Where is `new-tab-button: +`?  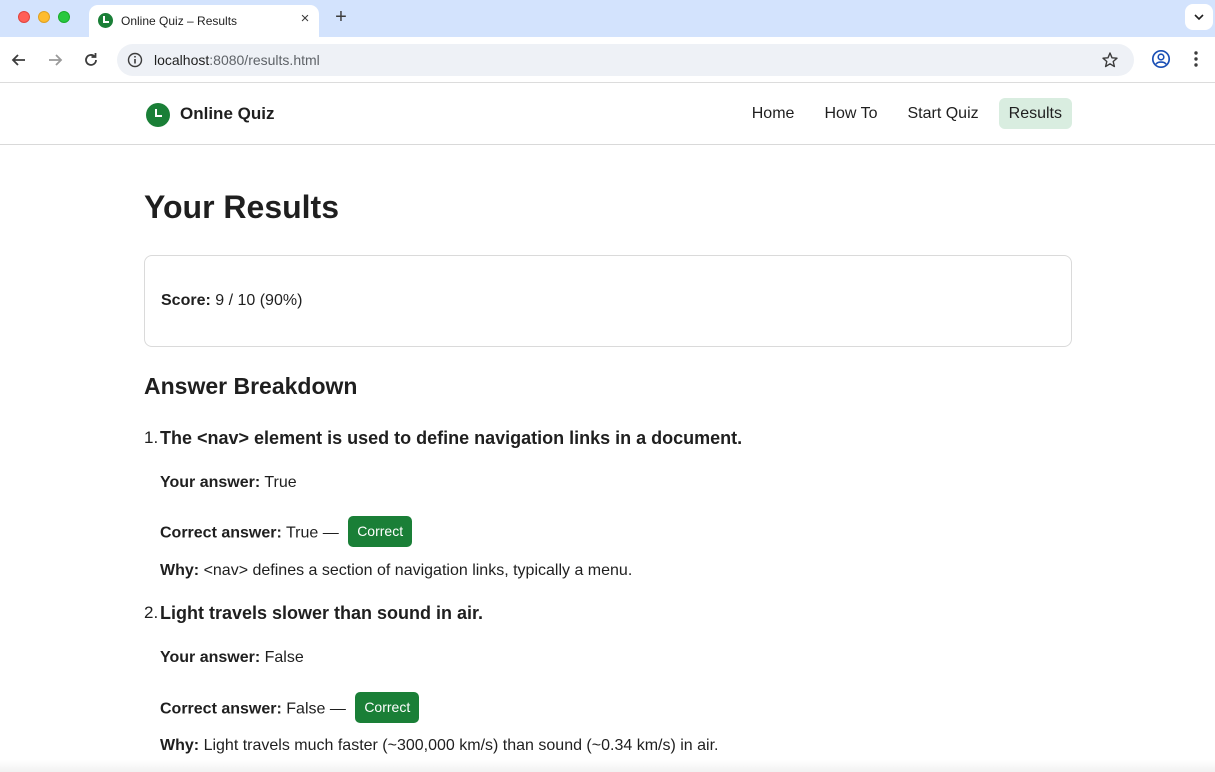 new-tab-button: + is located at coordinates (341, 17).